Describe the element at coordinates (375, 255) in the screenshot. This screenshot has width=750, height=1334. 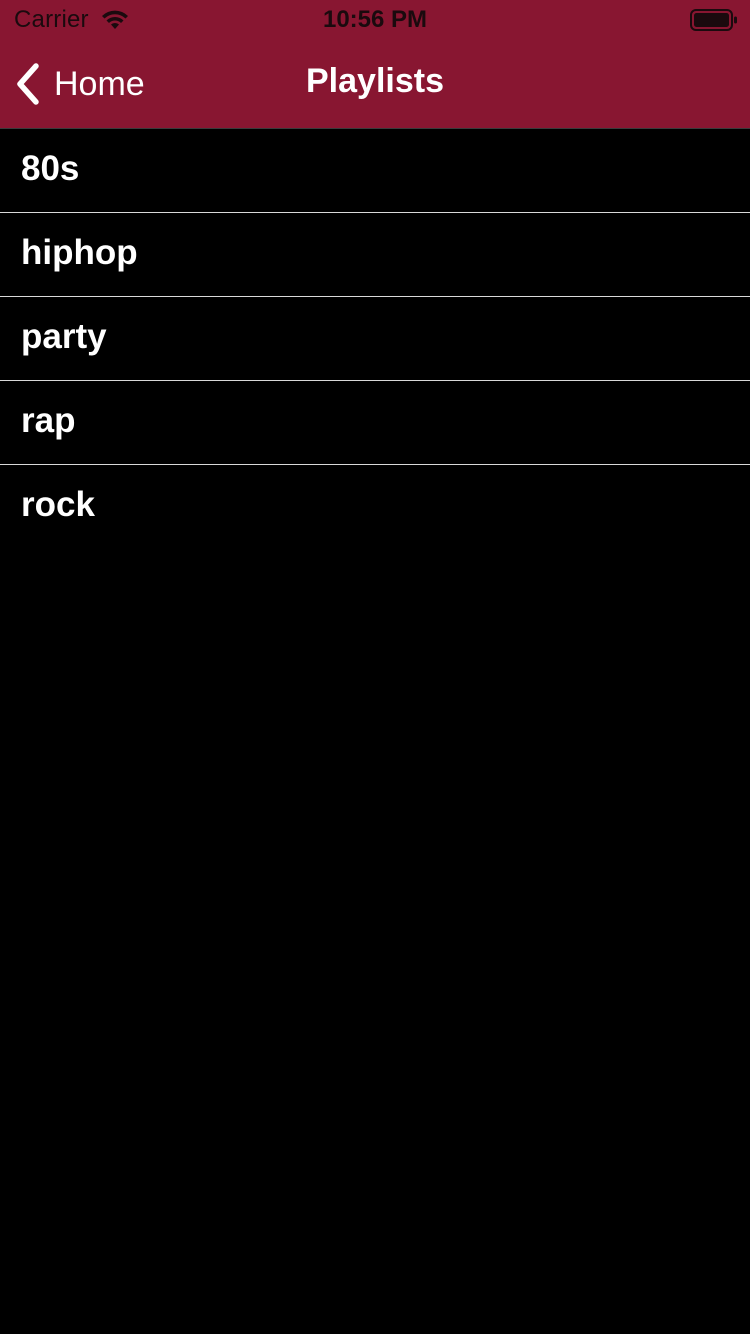
I see `playlist-row-hiphop: hiphop` at that location.